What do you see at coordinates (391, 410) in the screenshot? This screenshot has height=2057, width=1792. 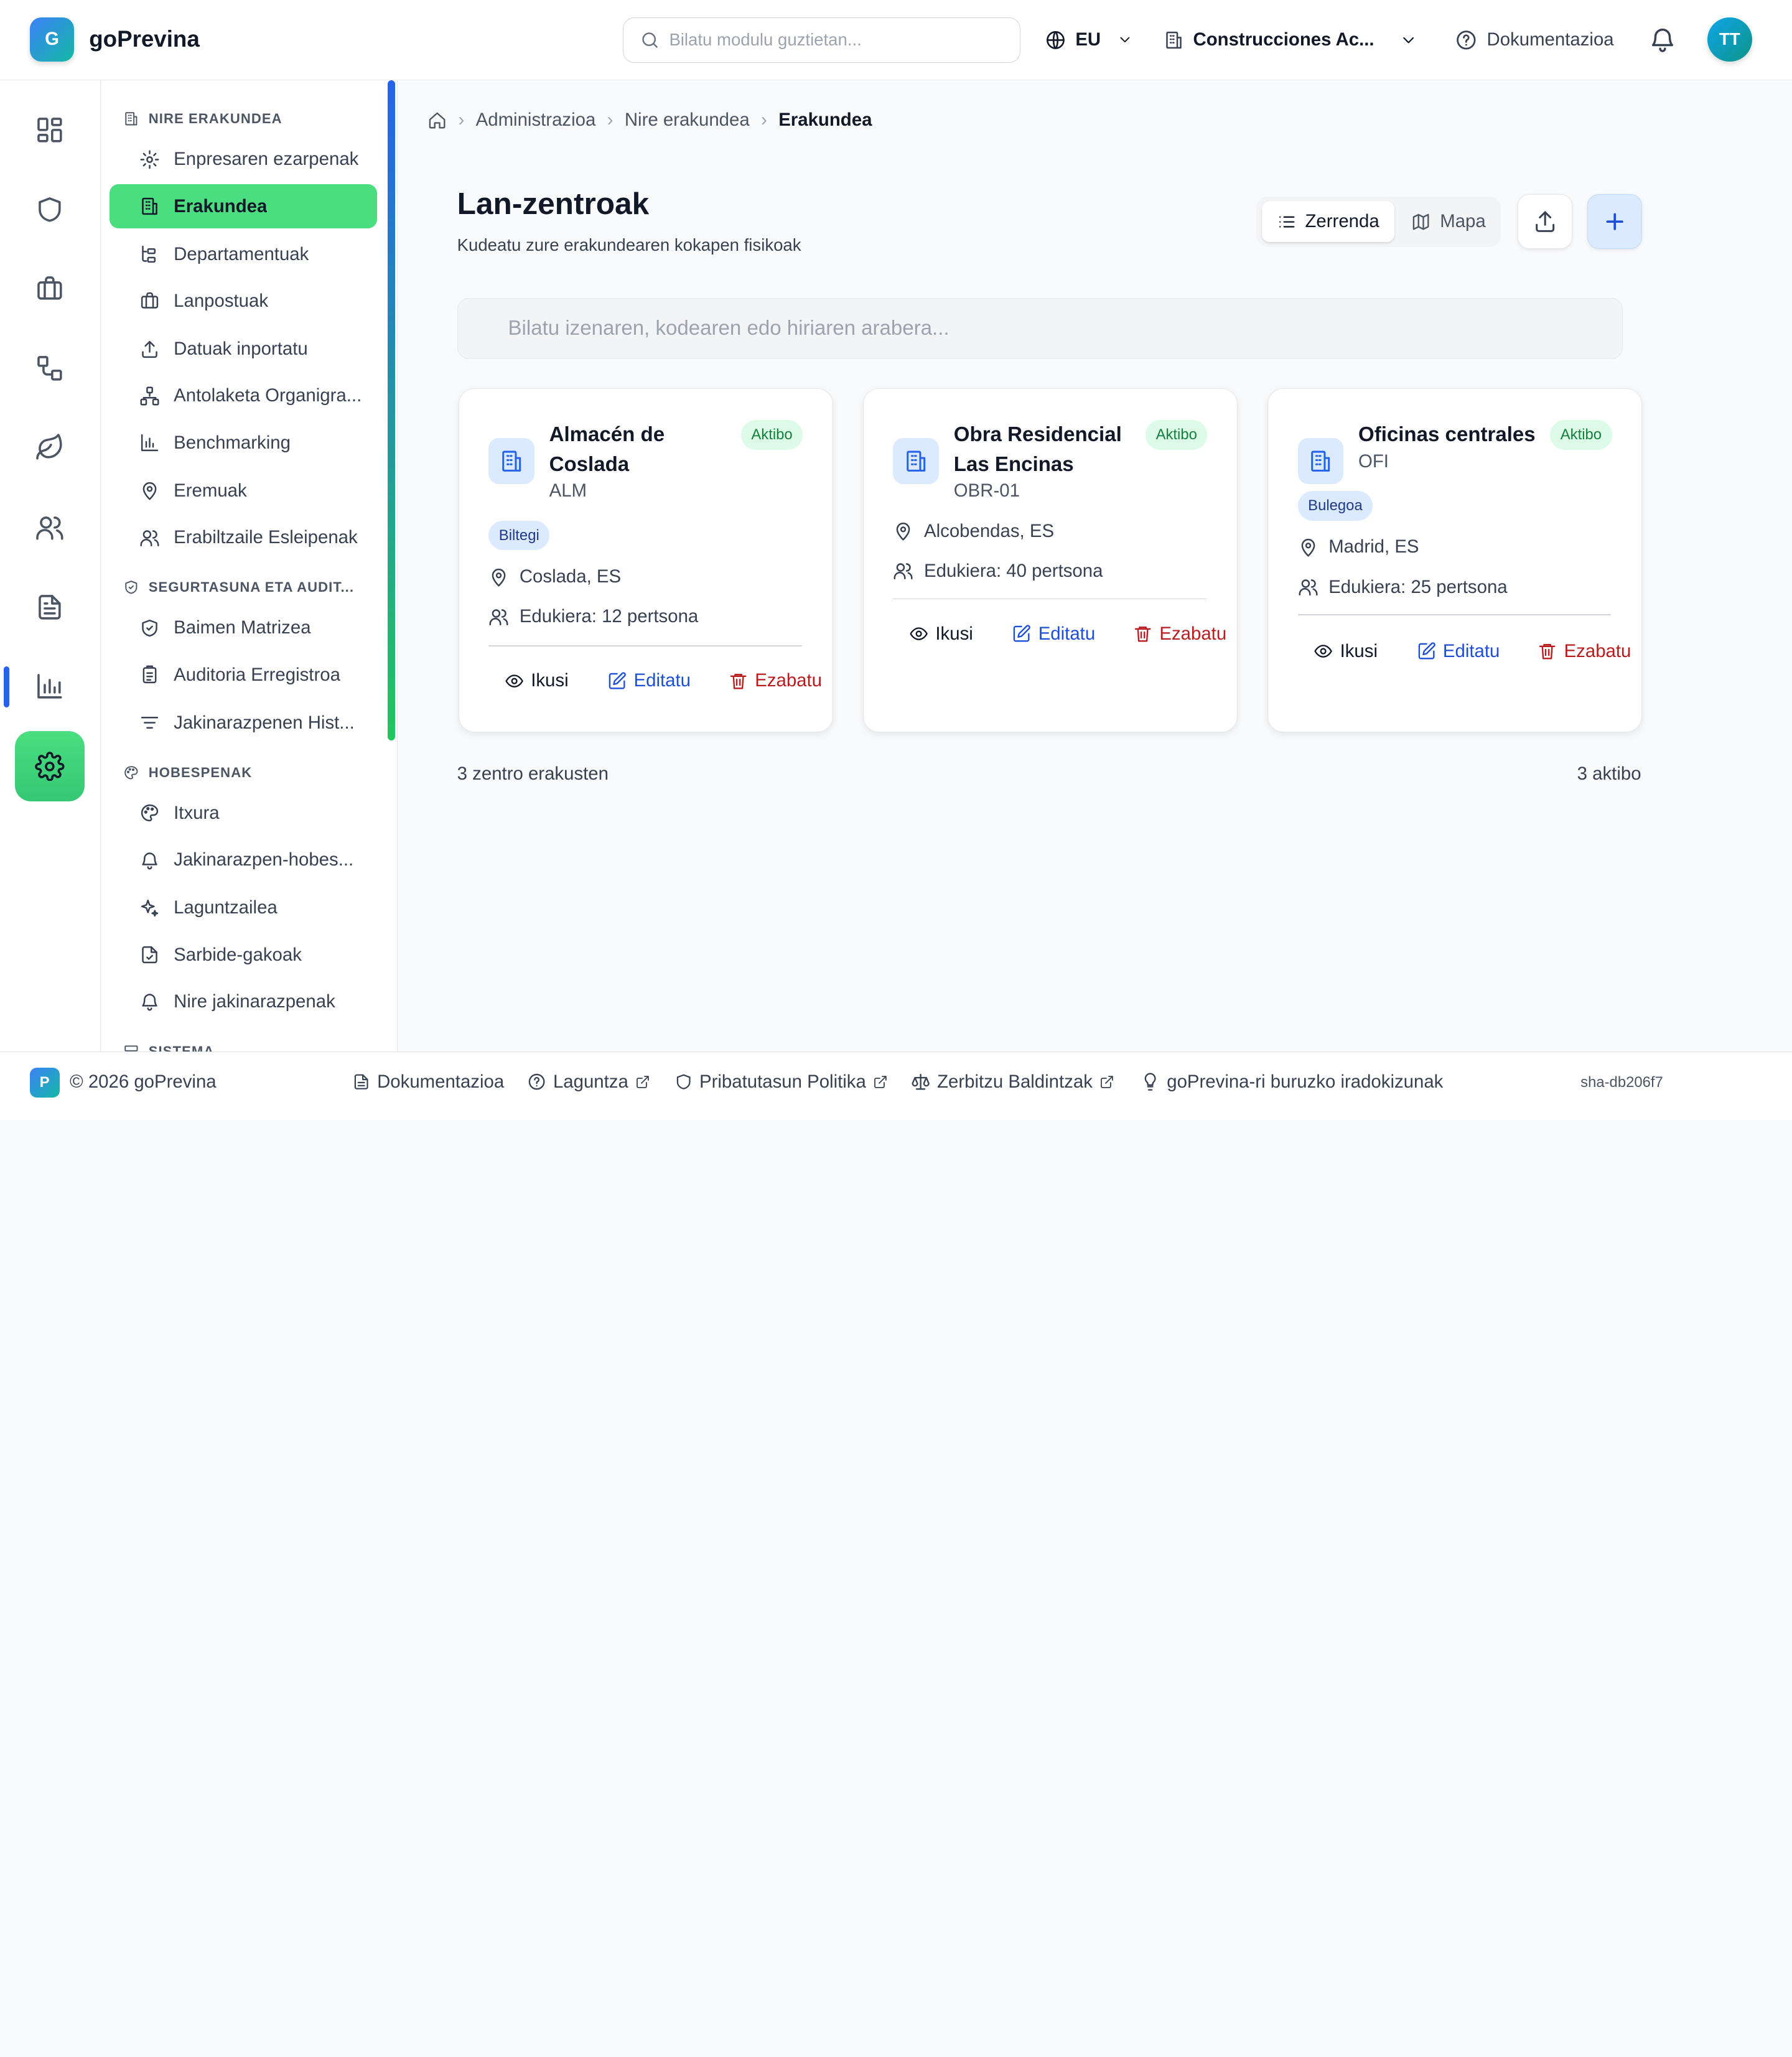 I see `sidebar-scrollbar` at bounding box center [391, 410].